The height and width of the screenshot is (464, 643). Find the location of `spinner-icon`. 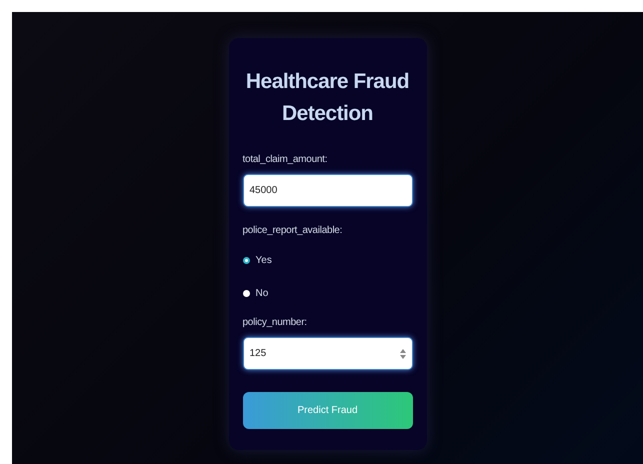

spinner-icon is located at coordinates (403, 354).